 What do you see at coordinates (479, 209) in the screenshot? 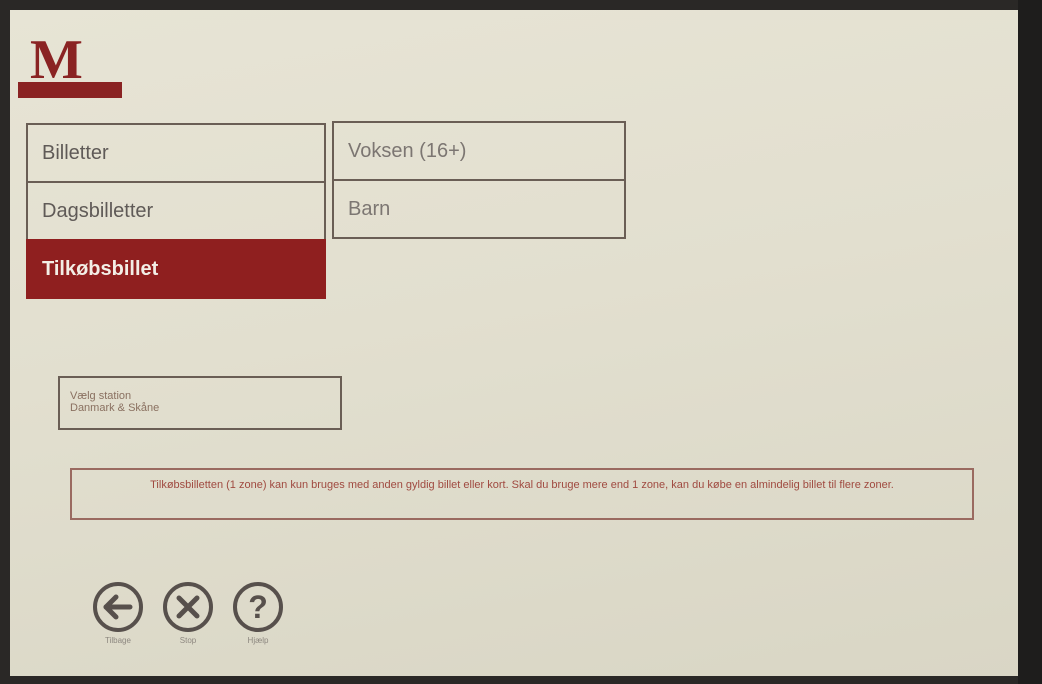
I see `submenu-item-barn: Barn` at bounding box center [479, 209].